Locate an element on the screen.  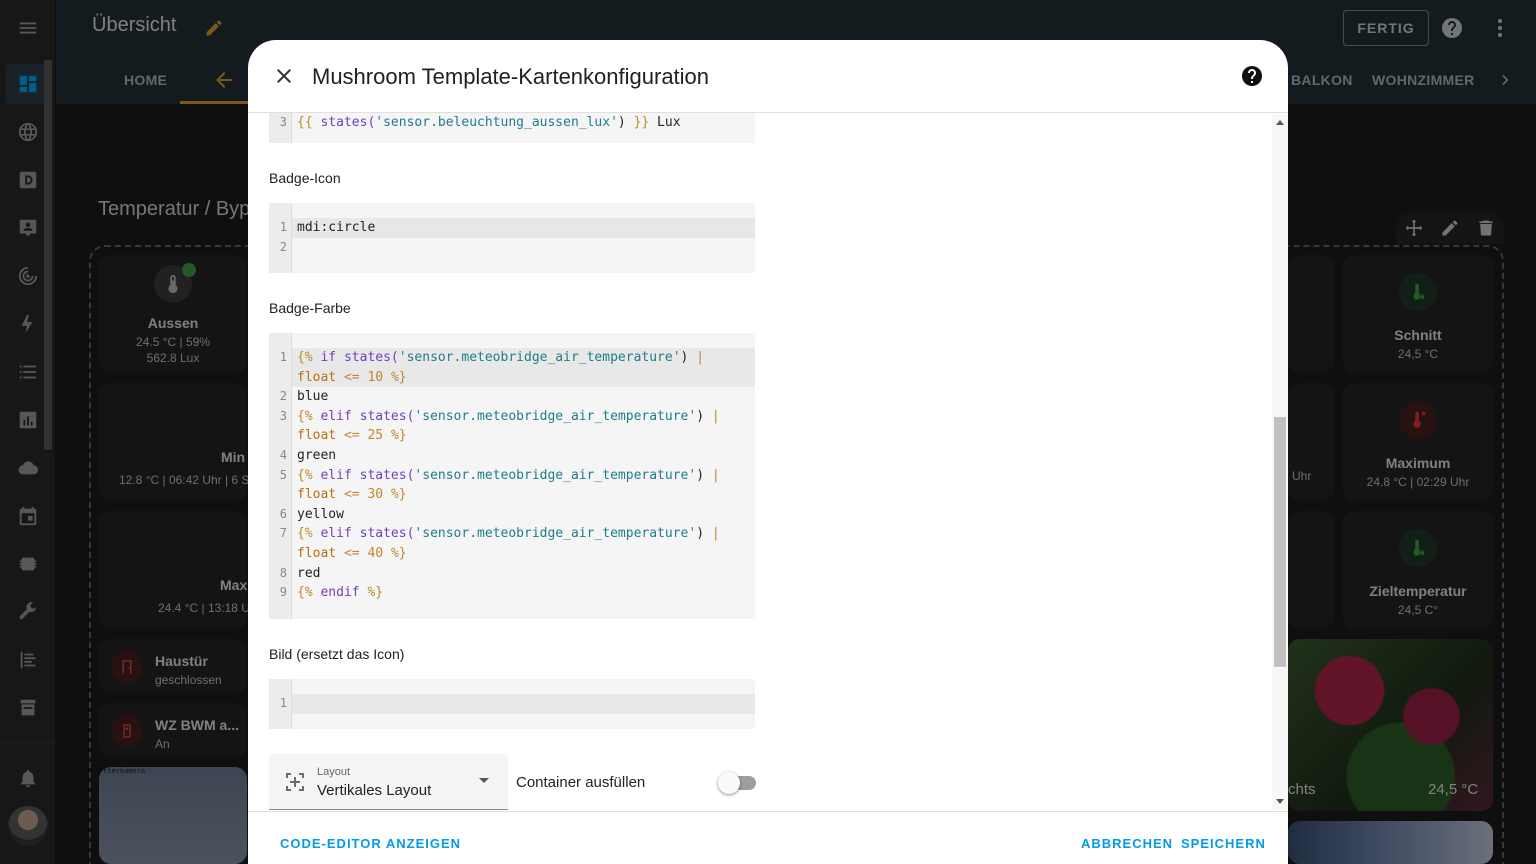
badge-icon-label: Badge-Icon is located at coordinates (305, 178).